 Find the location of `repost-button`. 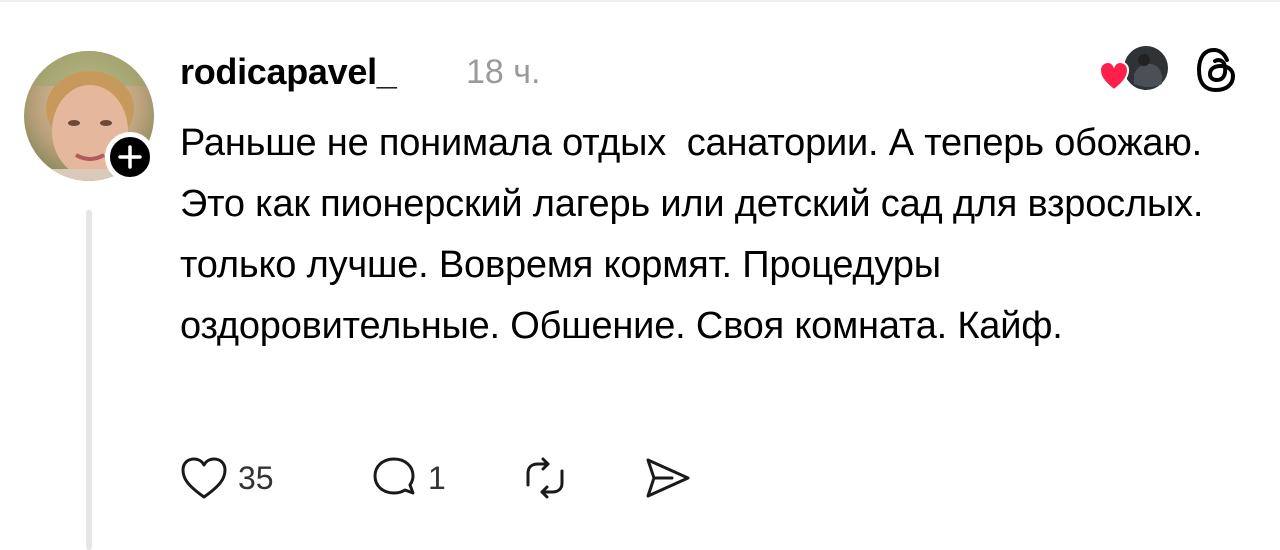

repost-button is located at coordinates (545, 478).